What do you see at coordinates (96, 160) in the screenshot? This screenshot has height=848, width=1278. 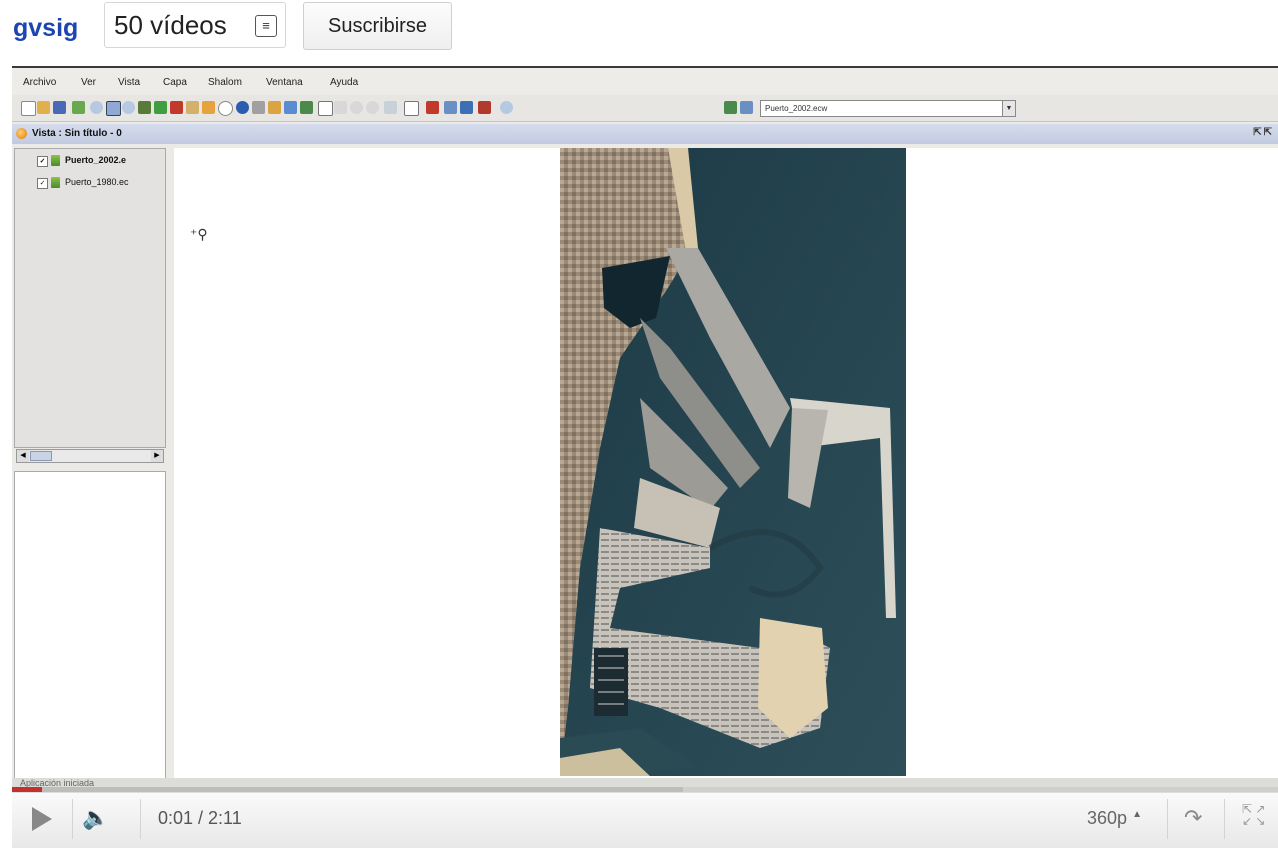 I see `layer-name: Puerto_2002.e` at bounding box center [96, 160].